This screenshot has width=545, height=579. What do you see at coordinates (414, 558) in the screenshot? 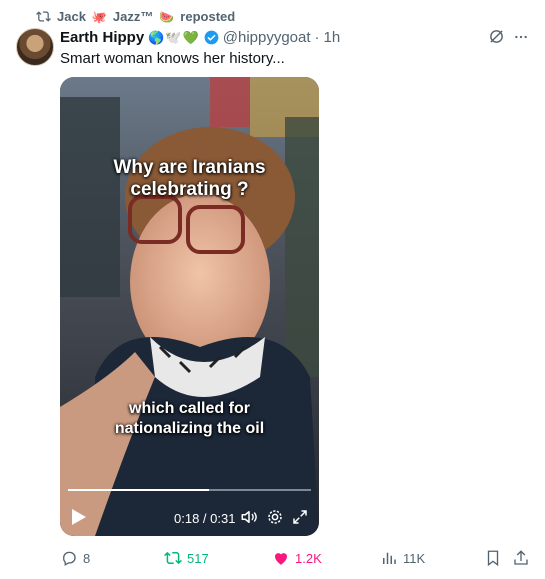
I see `view-count: 11K` at bounding box center [414, 558].